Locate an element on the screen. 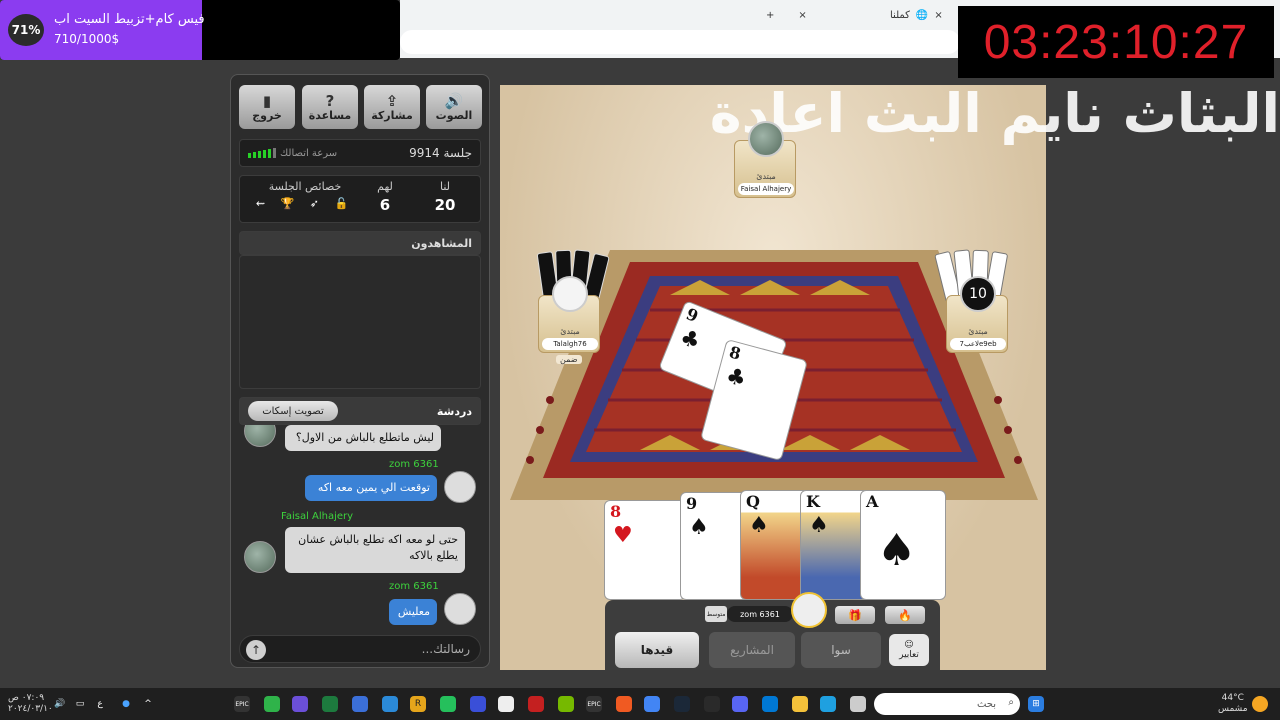 This screenshot has width=1280, height=720. player-right: 10 مبتدئ لاعب7e9eb is located at coordinates (977, 314).